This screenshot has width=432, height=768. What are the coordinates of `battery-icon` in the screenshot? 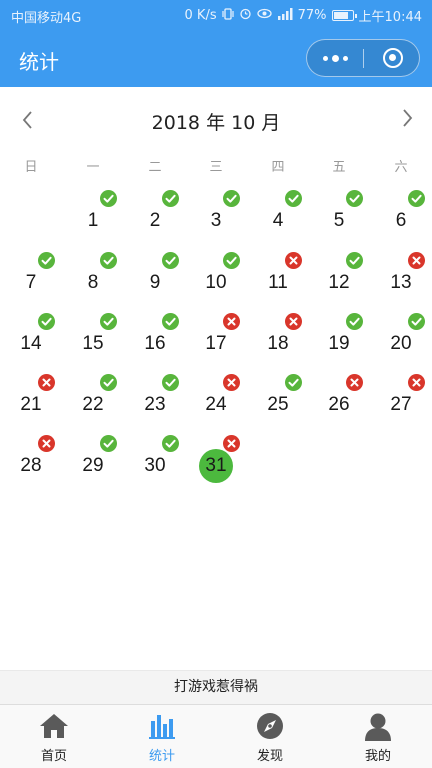 It's located at (344, 15).